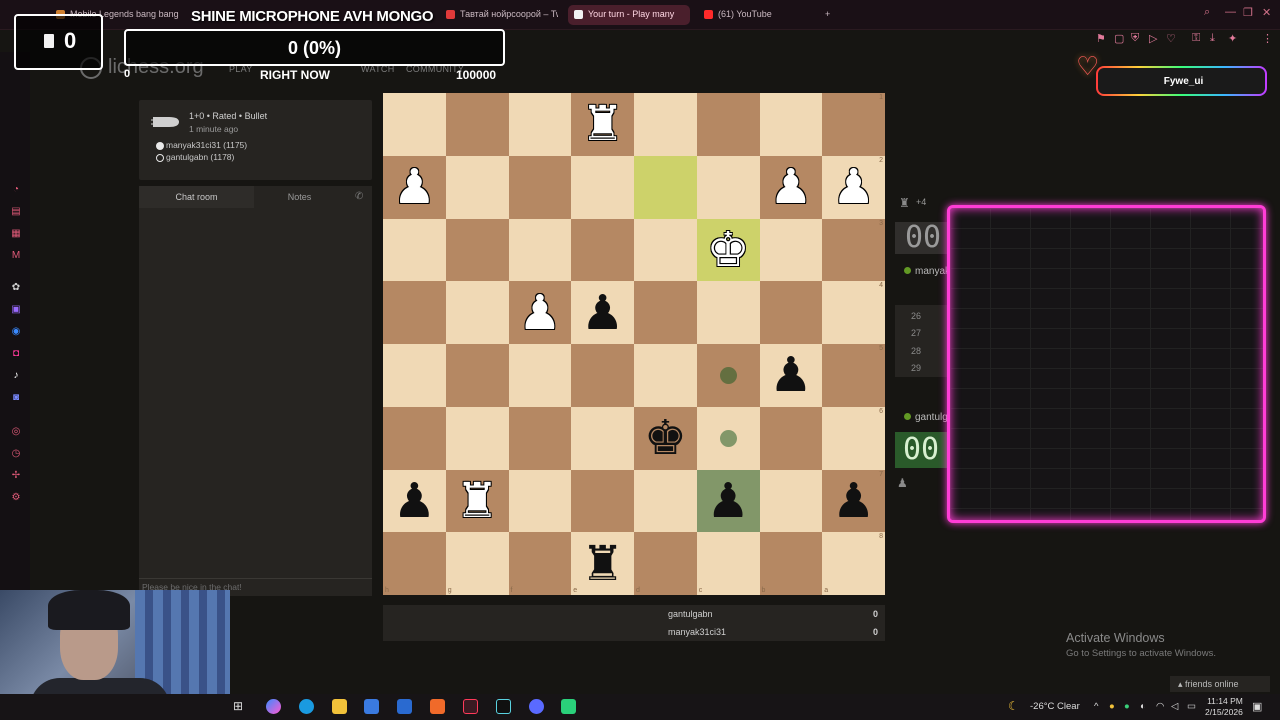  I want to click on tray-app-icon: ◐, so click(1143, 706).